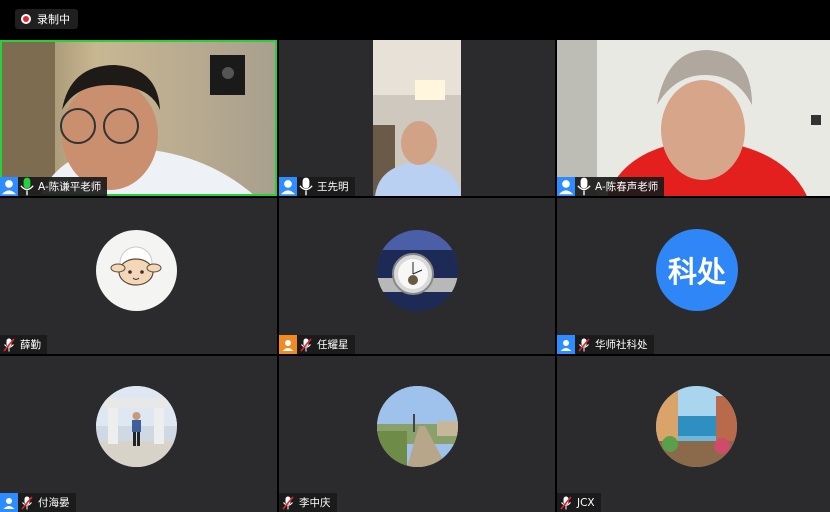 The height and width of the screenshot is (512, 830). I want to click on video-tile-7: 付海晏, so click(138, 434).